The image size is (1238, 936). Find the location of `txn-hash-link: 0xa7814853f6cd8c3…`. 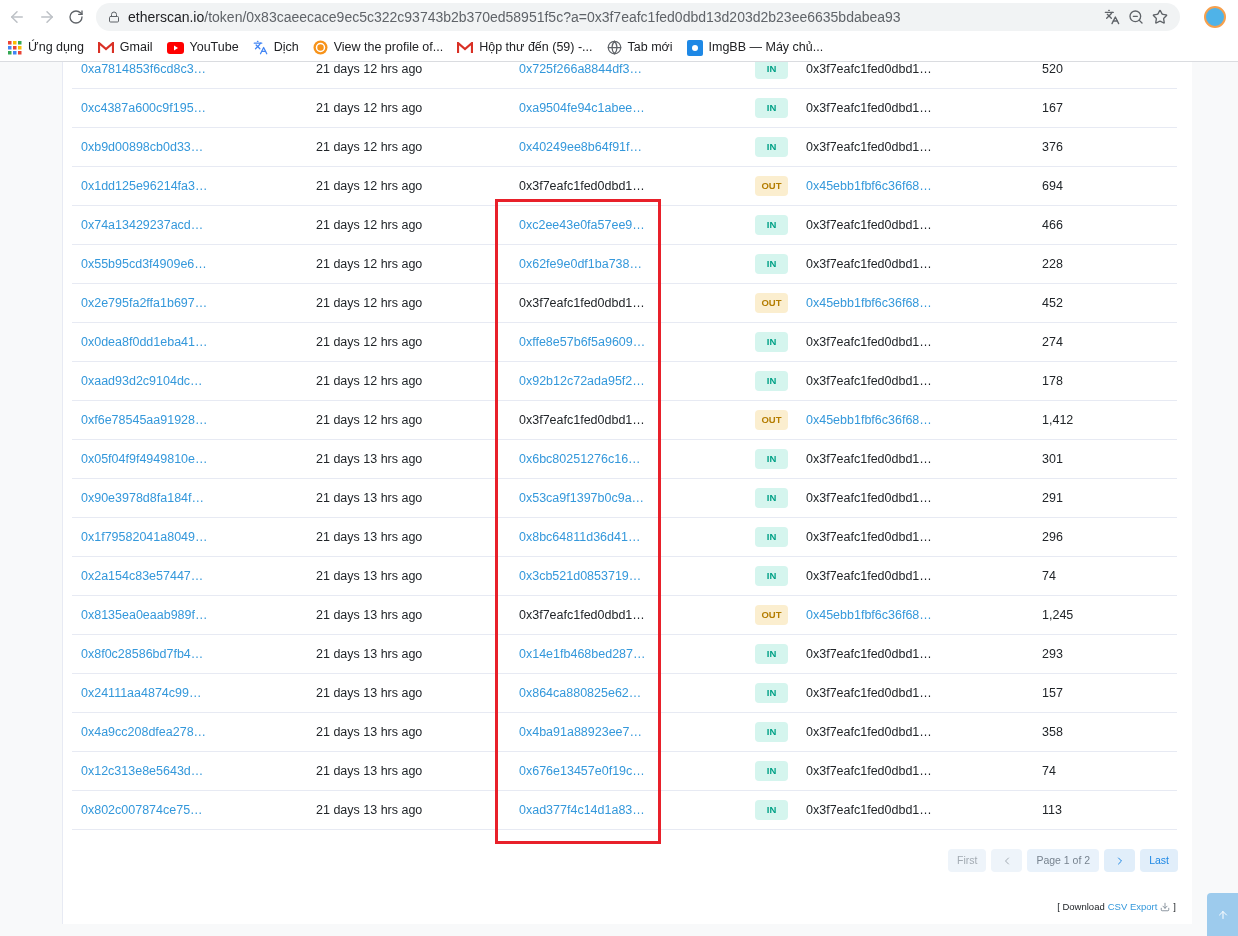

txn-hash-link: 0xa7814853f6cd8c3… is located at coordinates (198, 70).